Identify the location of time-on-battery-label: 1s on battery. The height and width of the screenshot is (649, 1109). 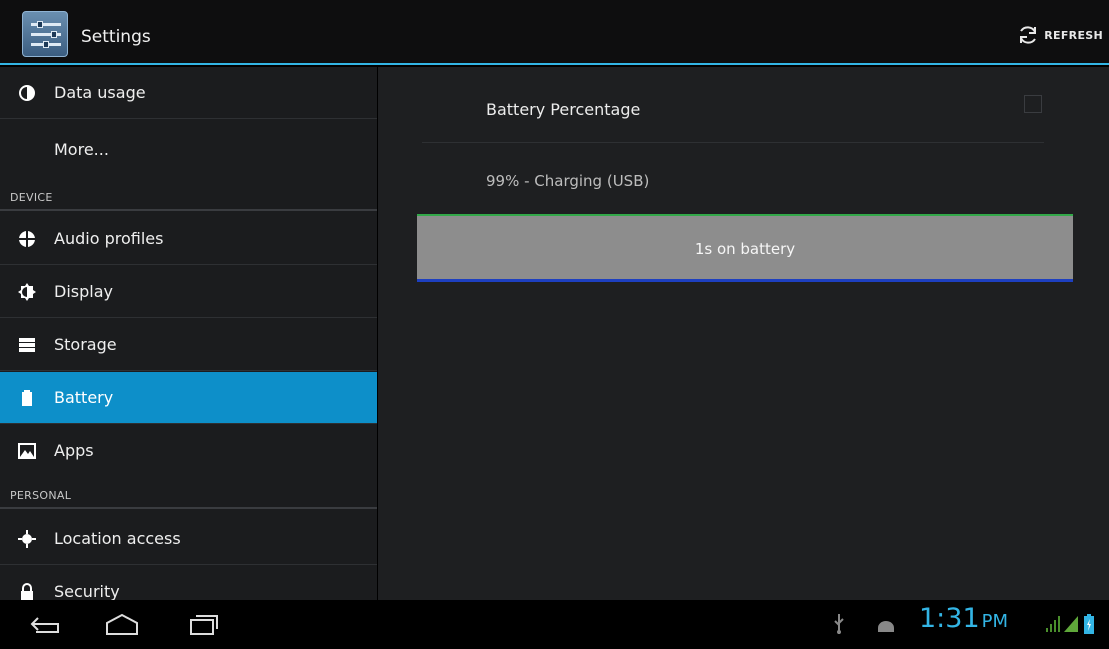
(745, 249).